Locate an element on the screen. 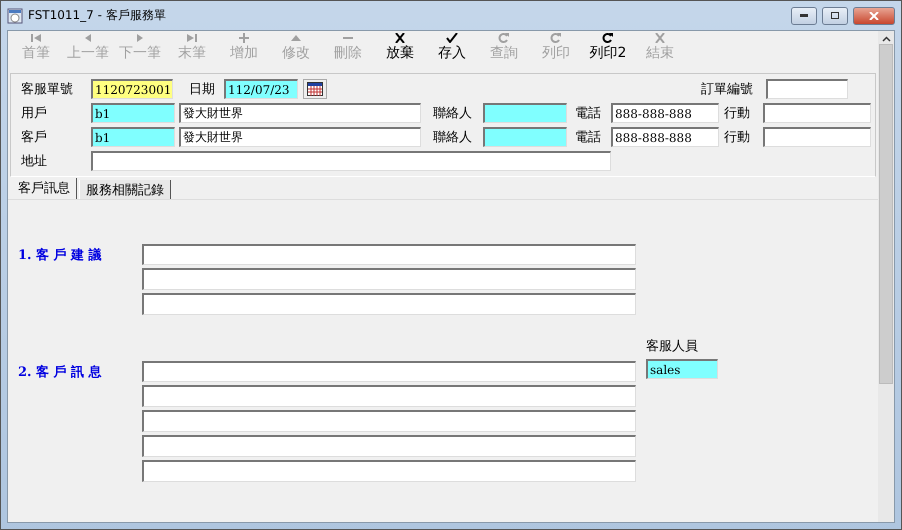 The height and width of the screenshot is (530, 902). scrollbar is located at coordinates (886, 276).